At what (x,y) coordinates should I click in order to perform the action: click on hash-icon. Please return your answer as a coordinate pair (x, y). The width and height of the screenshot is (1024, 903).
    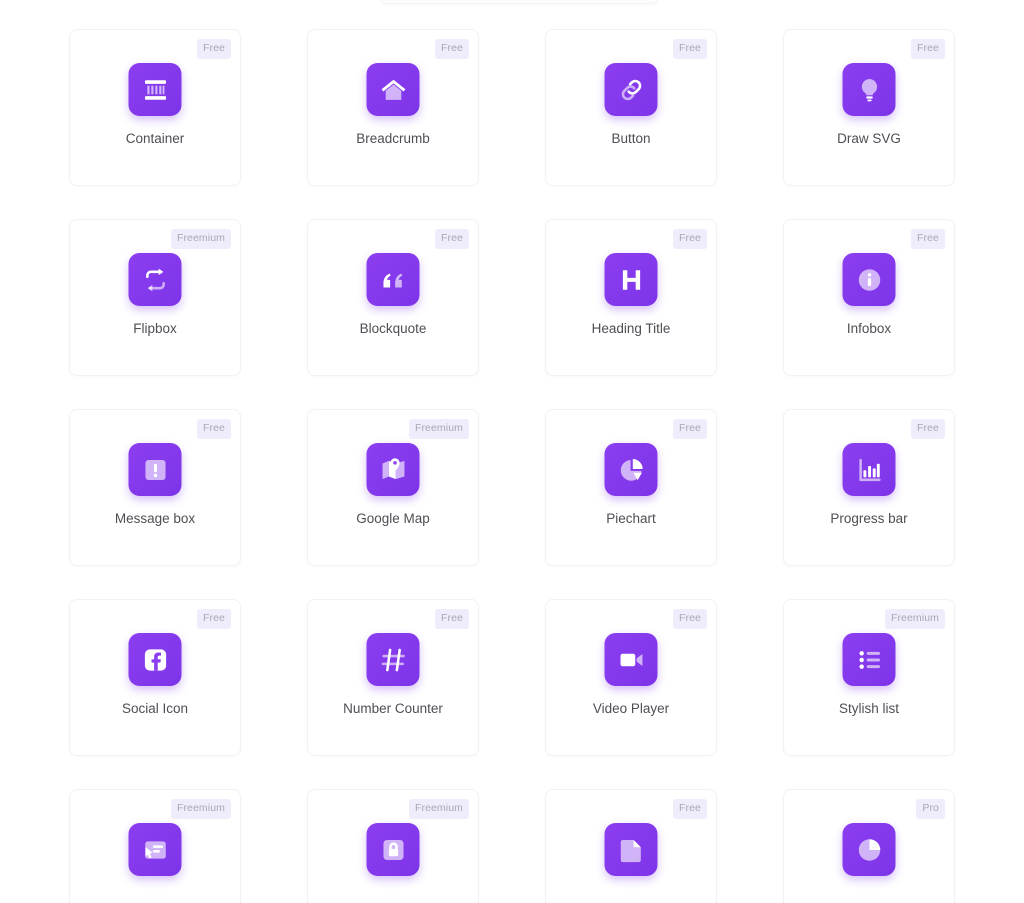
    Looking at the image, I should click on (393, 659).